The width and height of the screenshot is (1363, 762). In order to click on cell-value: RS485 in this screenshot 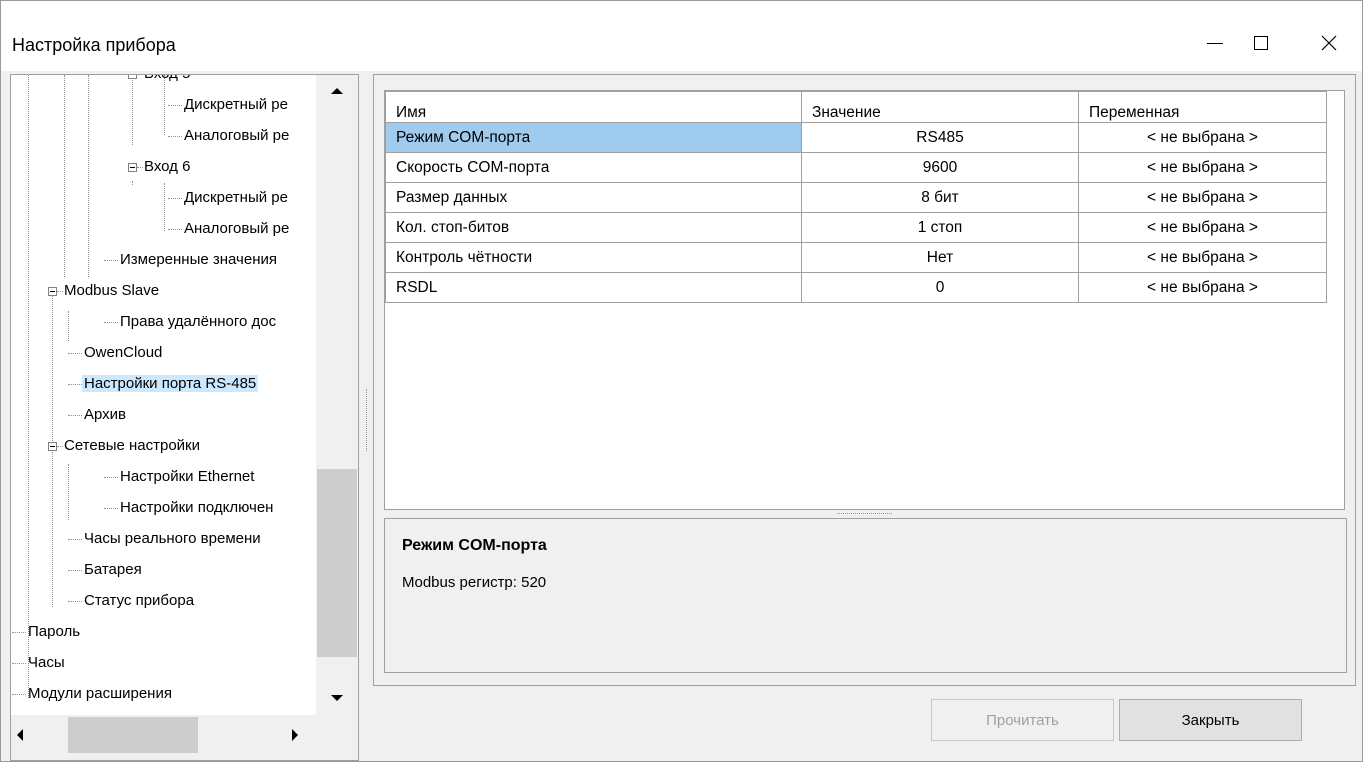, I will do `click(940, 137)`.